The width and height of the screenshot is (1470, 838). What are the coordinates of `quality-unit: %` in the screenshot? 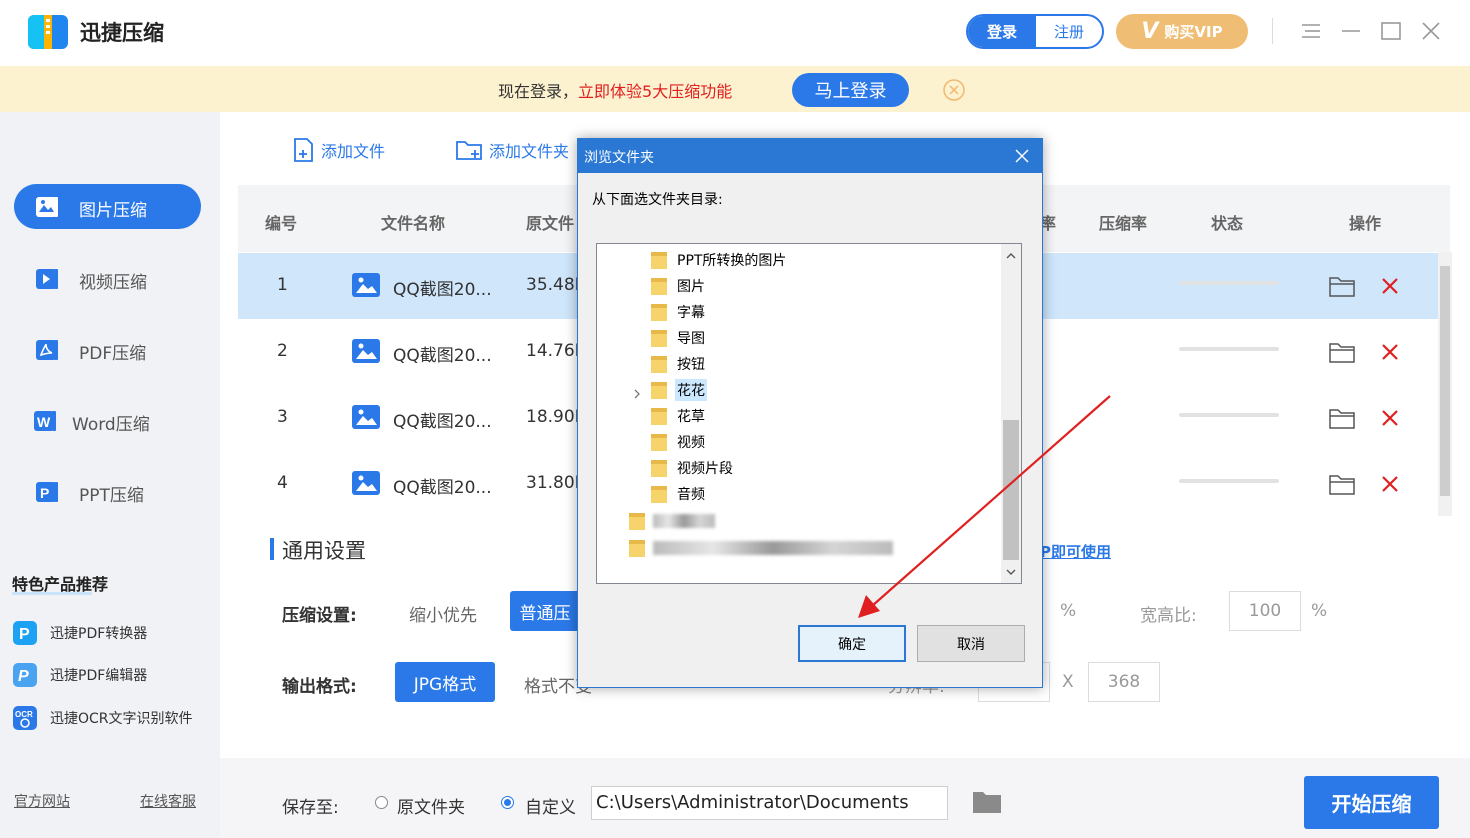 It's located at (1068, 611).